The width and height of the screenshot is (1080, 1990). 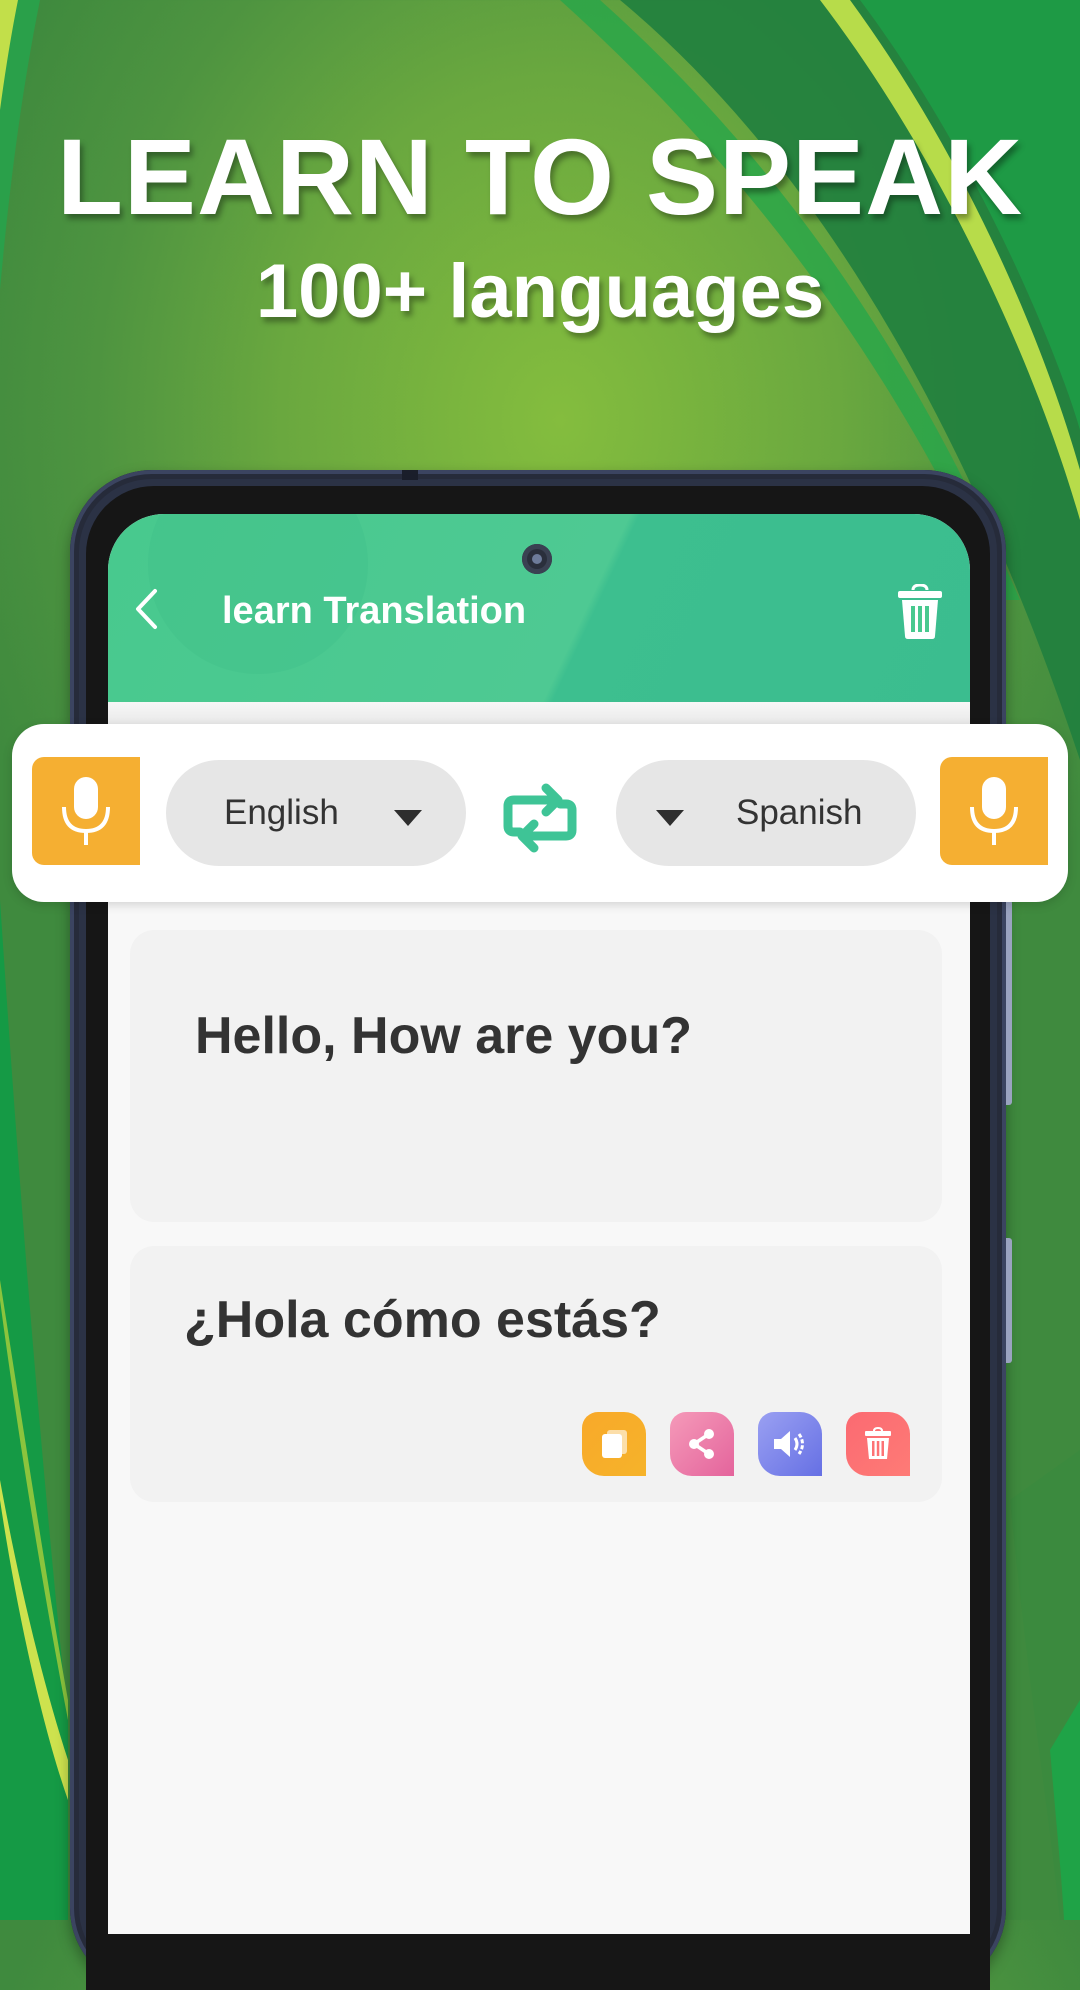 I want to click on front-camera, so click(x=537, y=559).